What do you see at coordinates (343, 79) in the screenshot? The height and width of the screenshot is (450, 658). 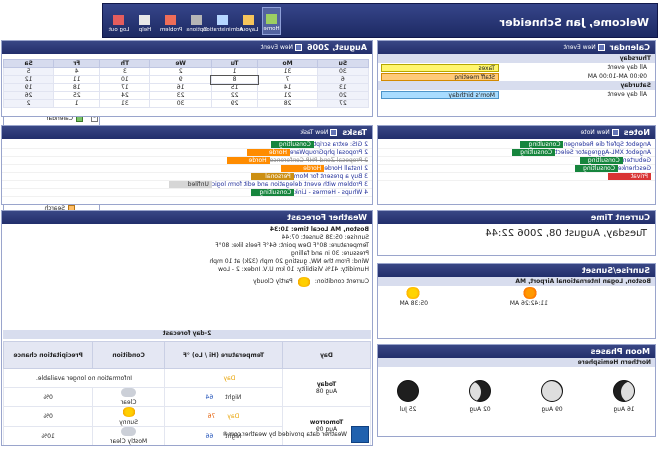 I see `calendar-day-cell: 6` at bounding box center [343, 79].